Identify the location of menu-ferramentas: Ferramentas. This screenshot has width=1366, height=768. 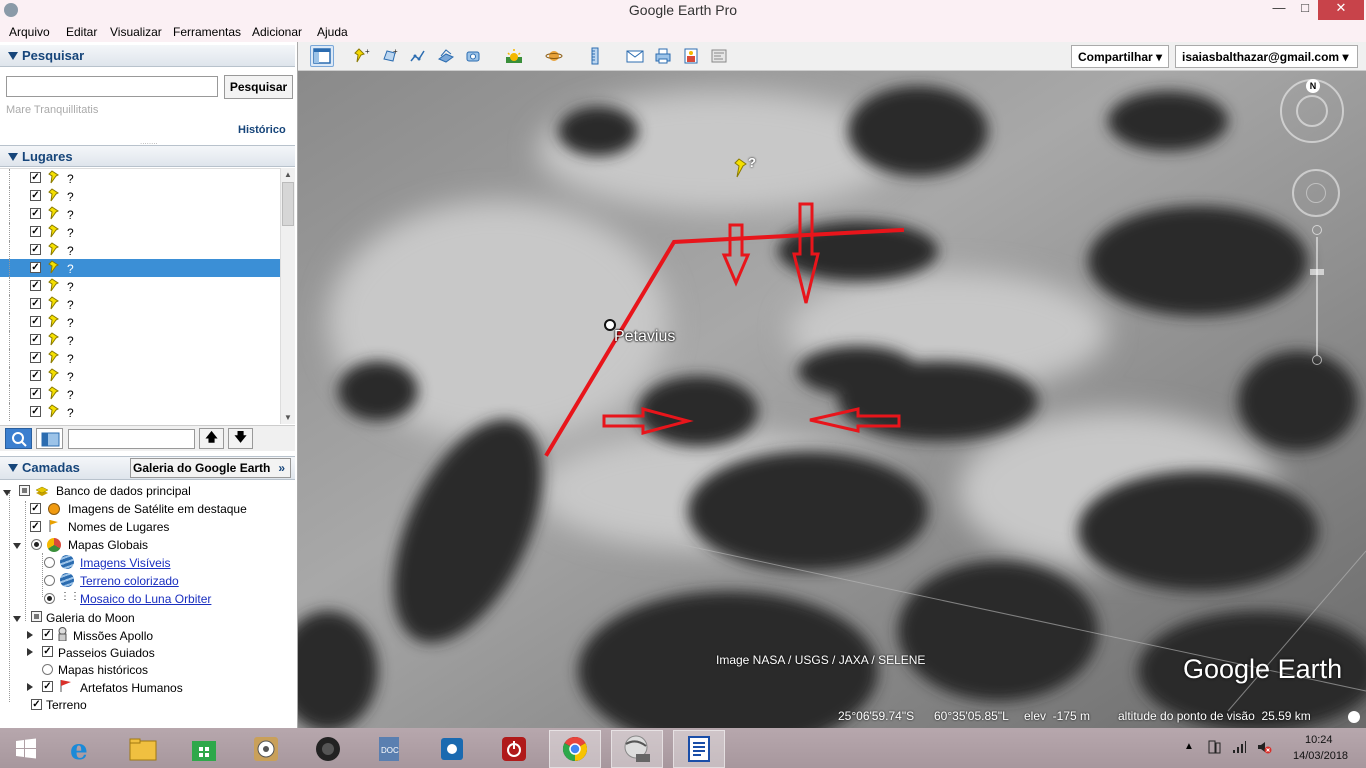
(207, 32).